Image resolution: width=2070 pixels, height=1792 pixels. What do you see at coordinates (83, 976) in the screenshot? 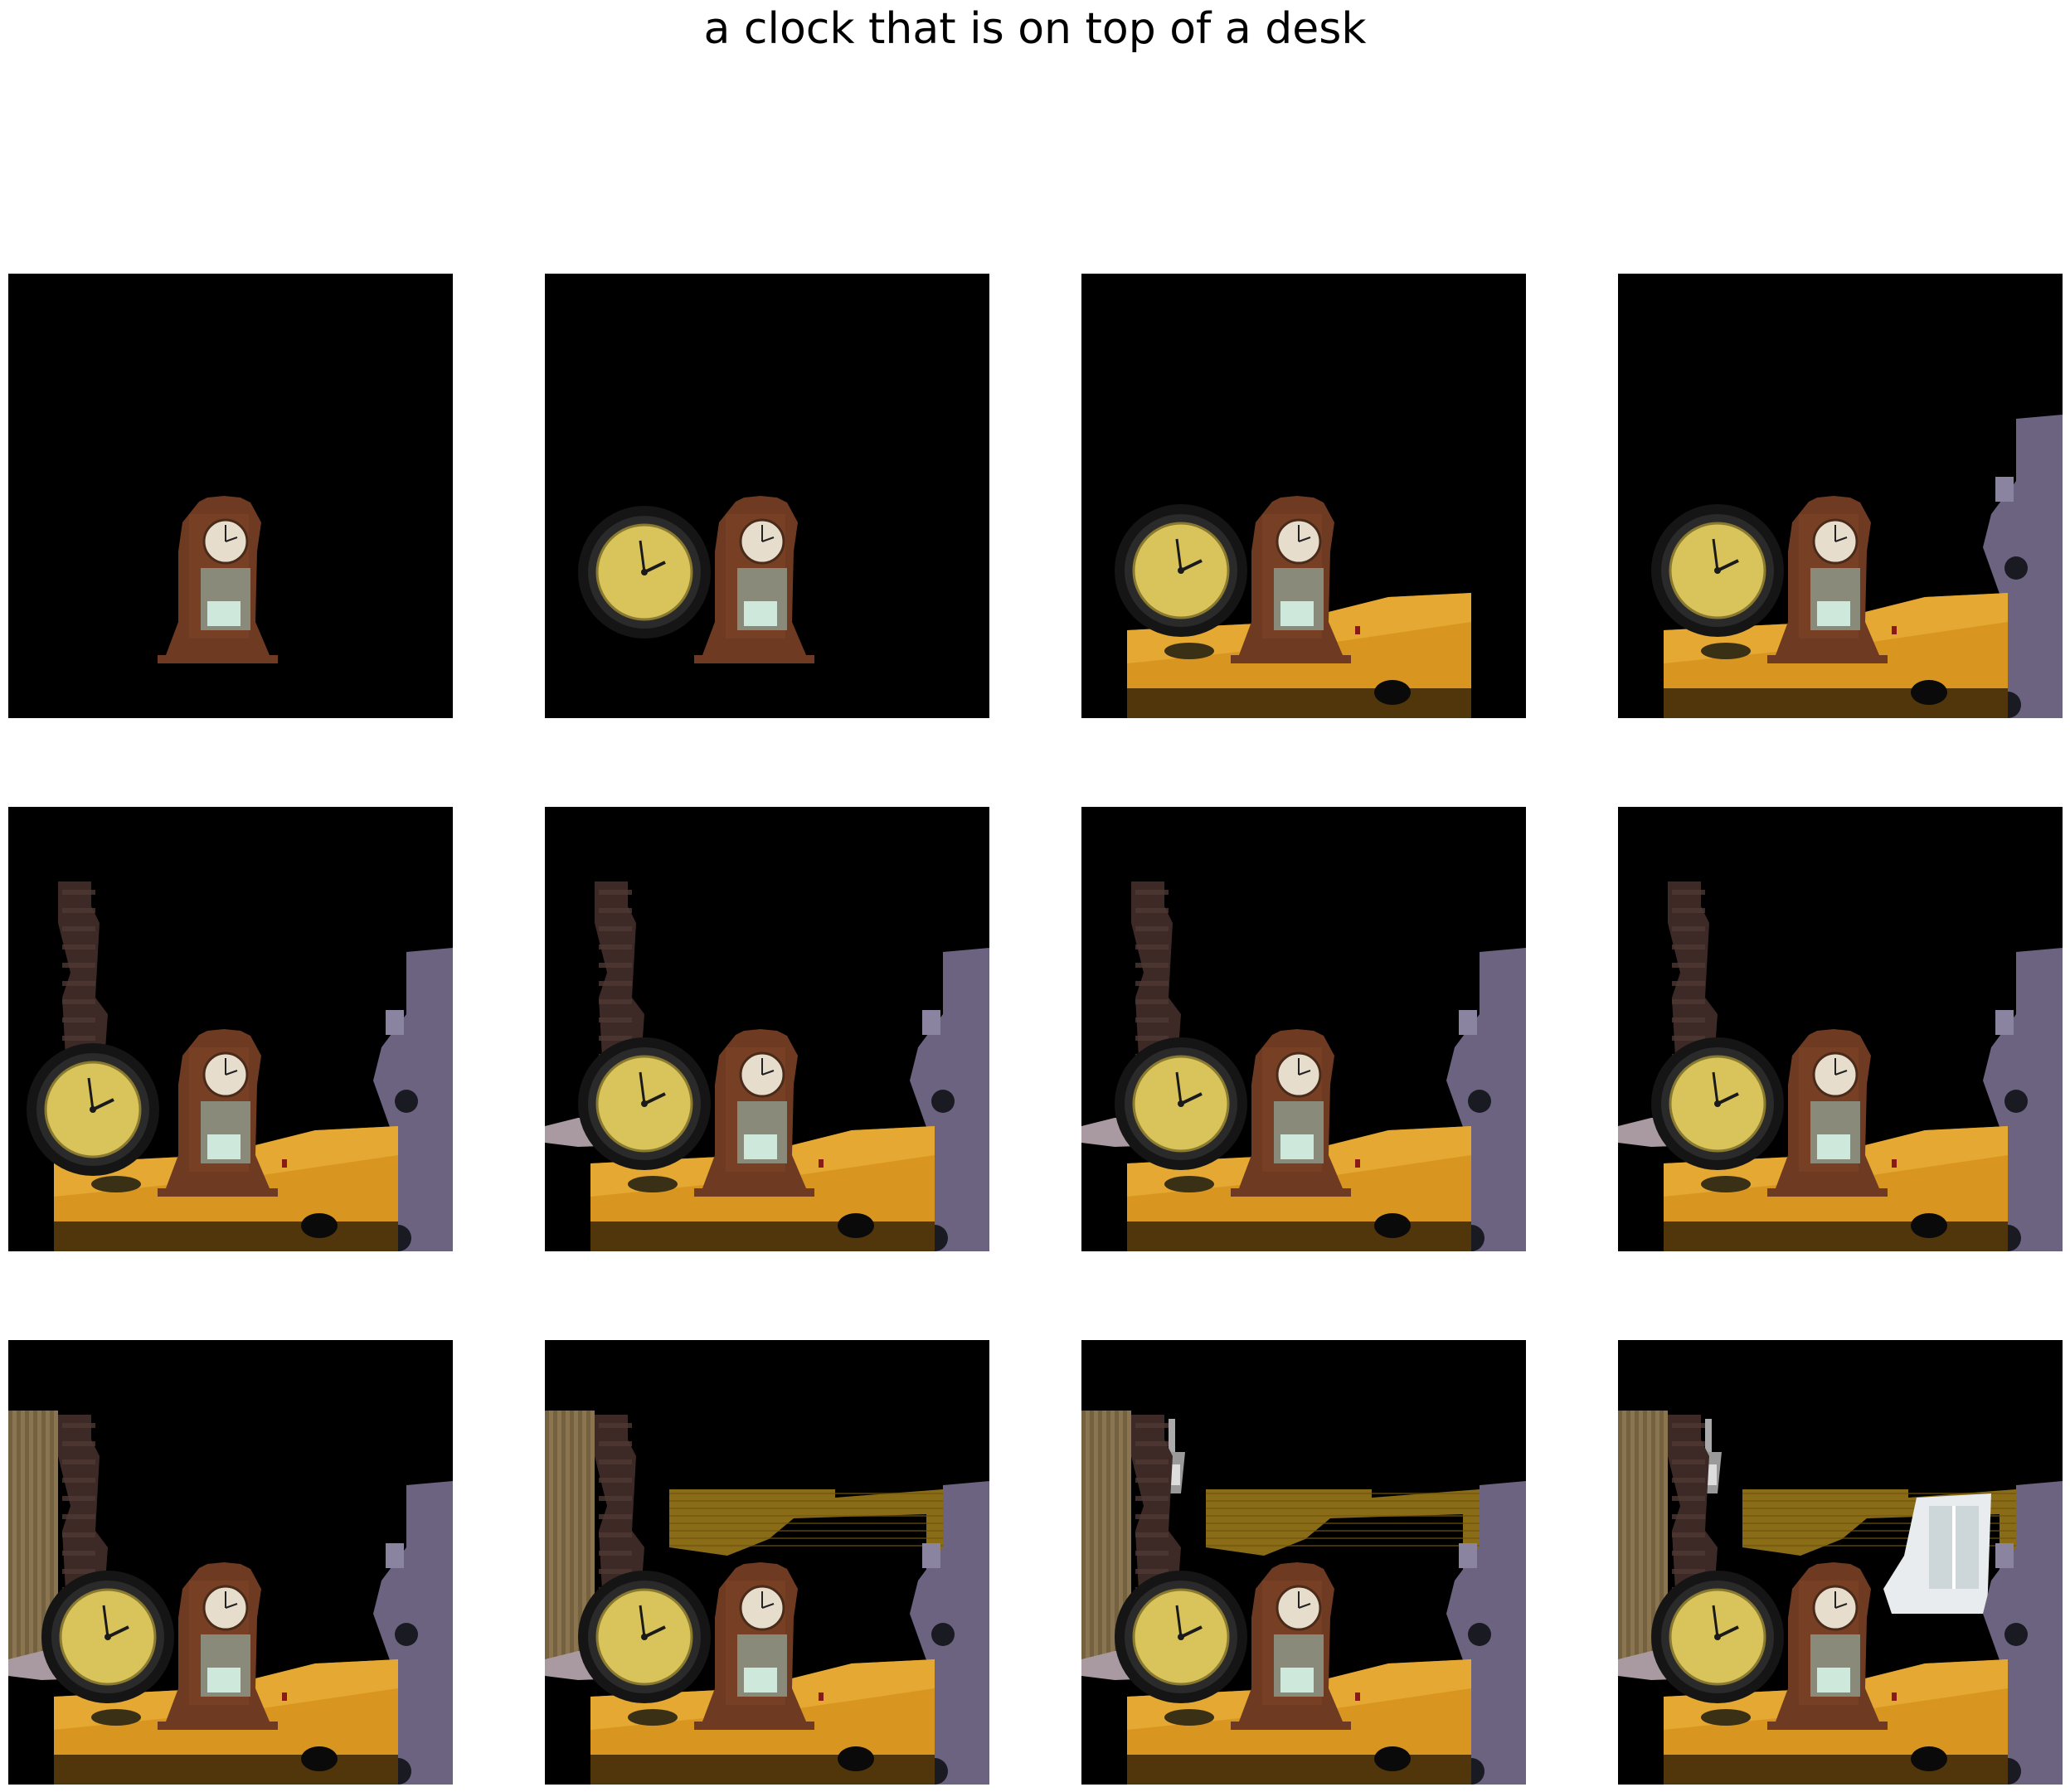
I see `left-pillar-layer` at bounding box center [83, 976].